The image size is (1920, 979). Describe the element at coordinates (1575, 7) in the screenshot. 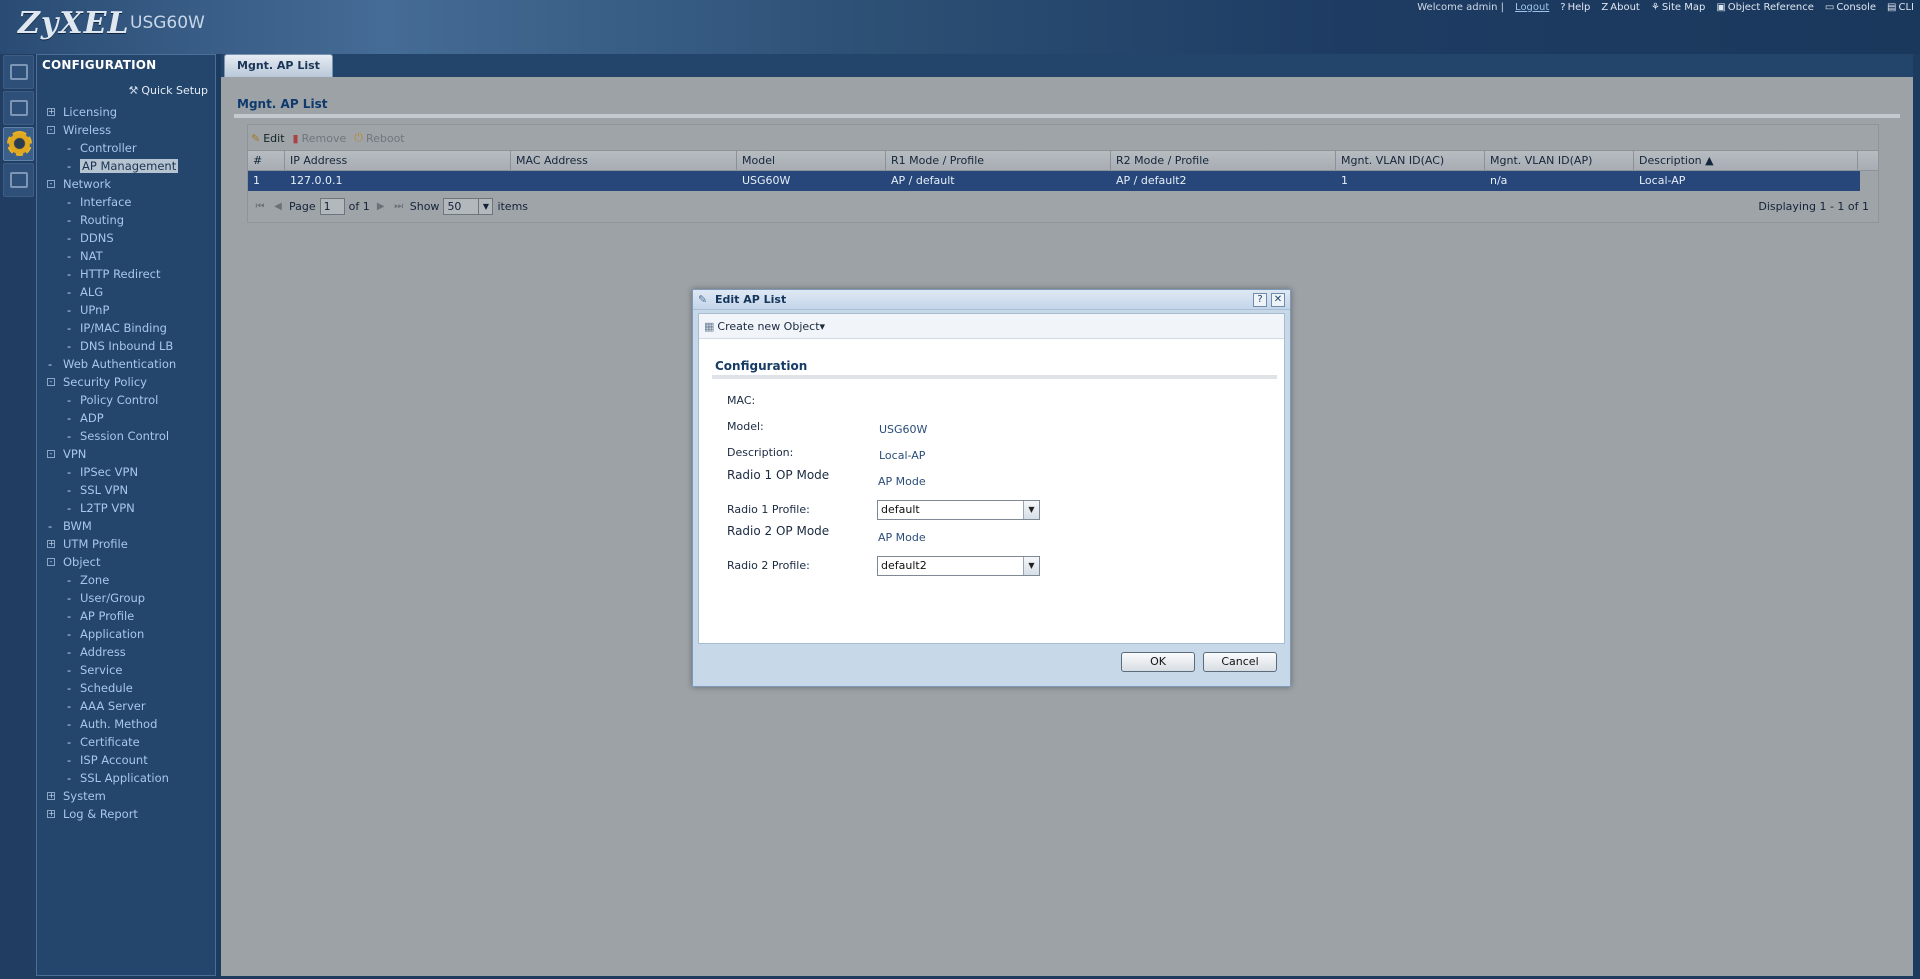

I see `help-link: ? Help` at that location.